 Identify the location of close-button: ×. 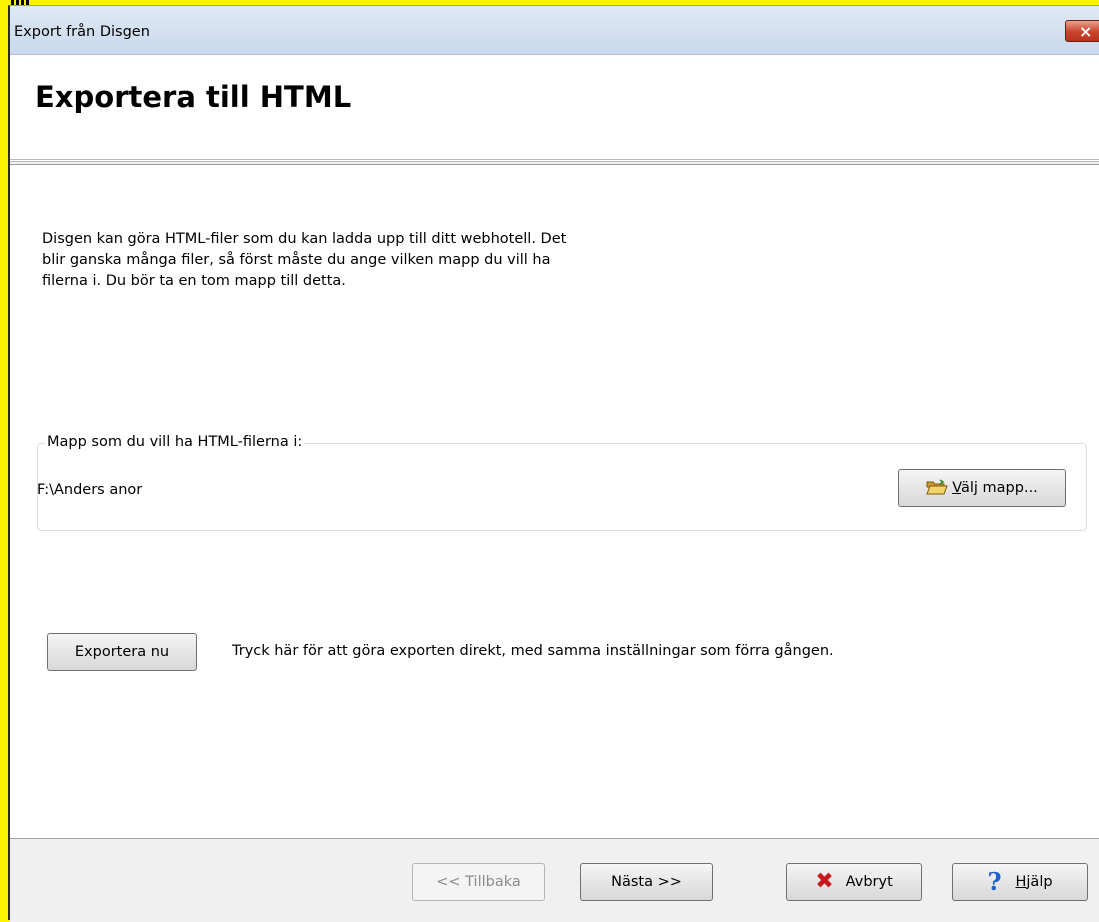
(1082, 31).